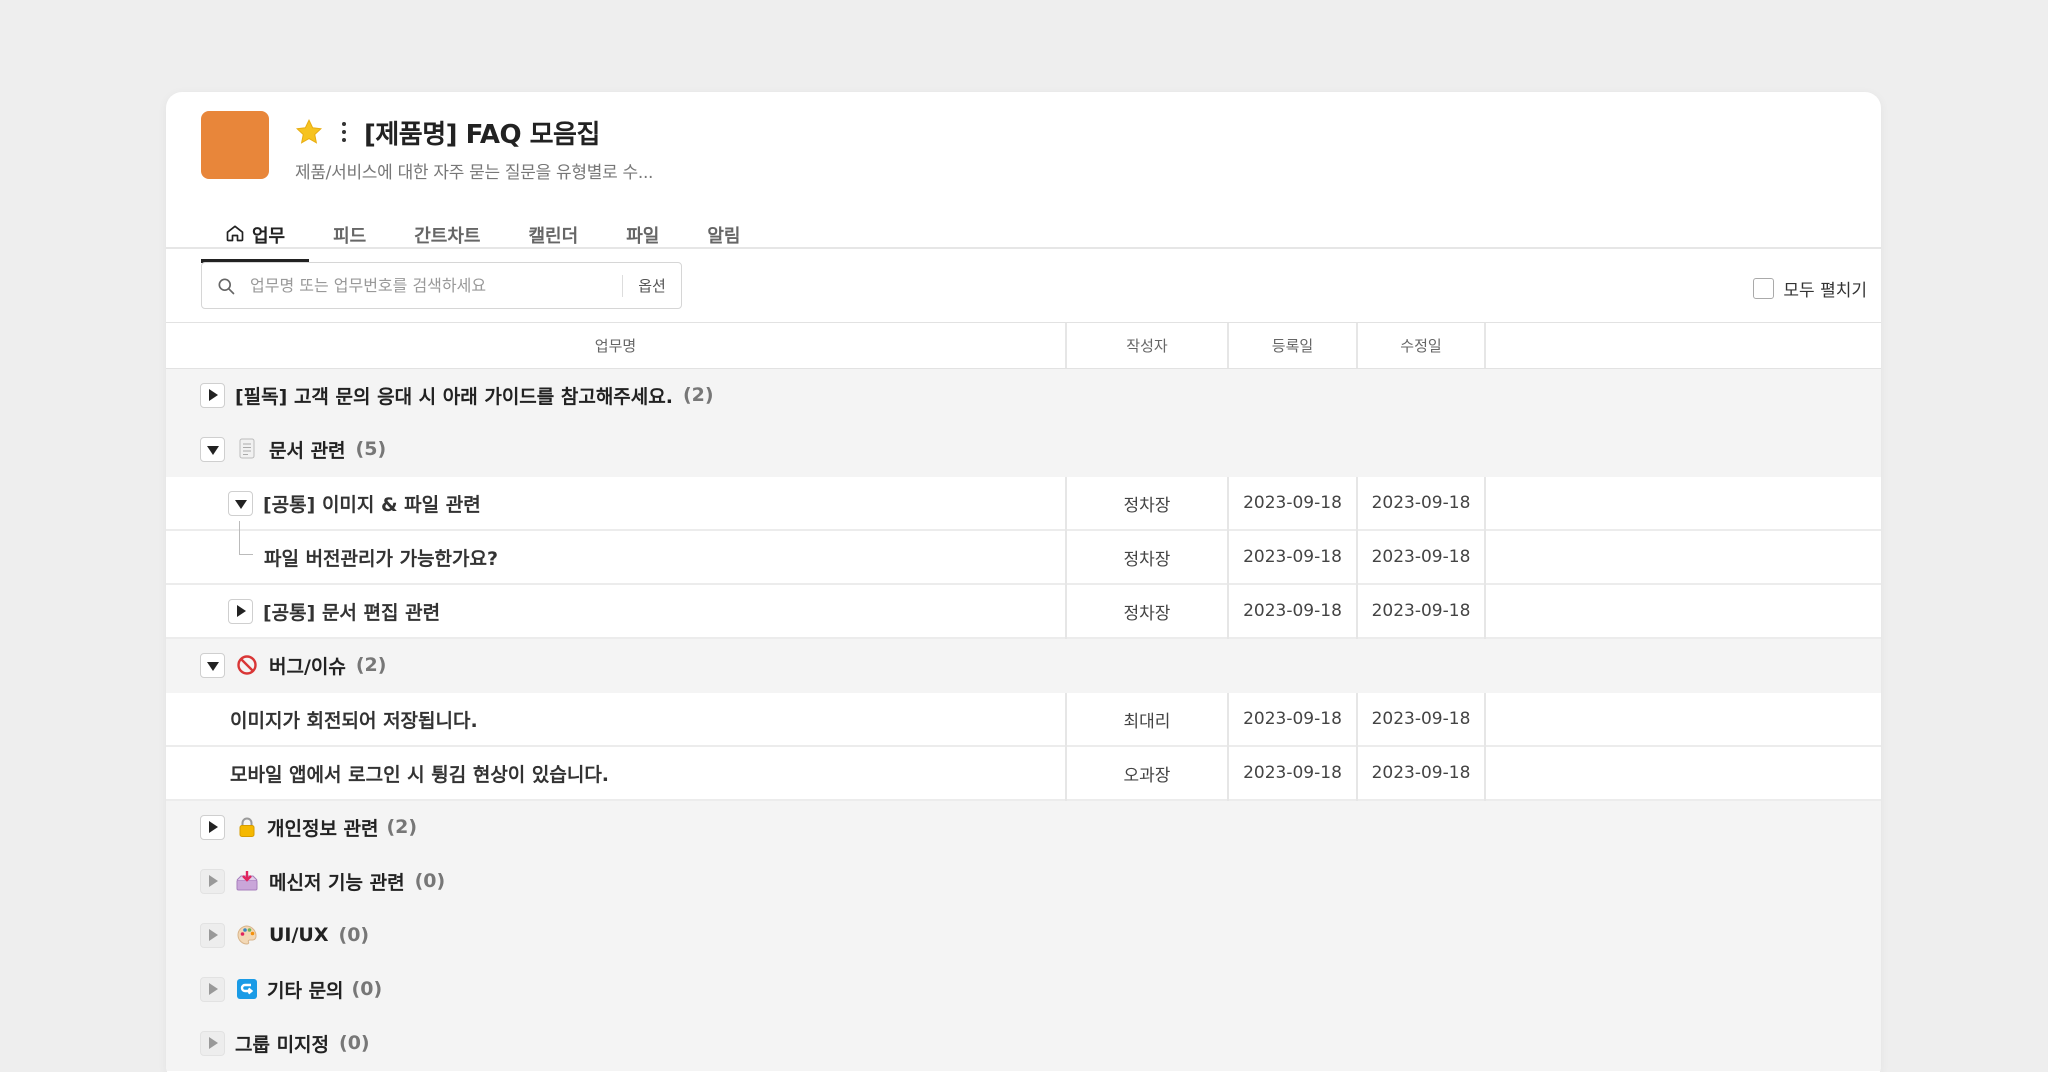 This screenshot has height=1072, width=2048. Describe the element at coordinates (1023, 936) in the screenshot. I see `group-row: UI/UX (0)` at that location.